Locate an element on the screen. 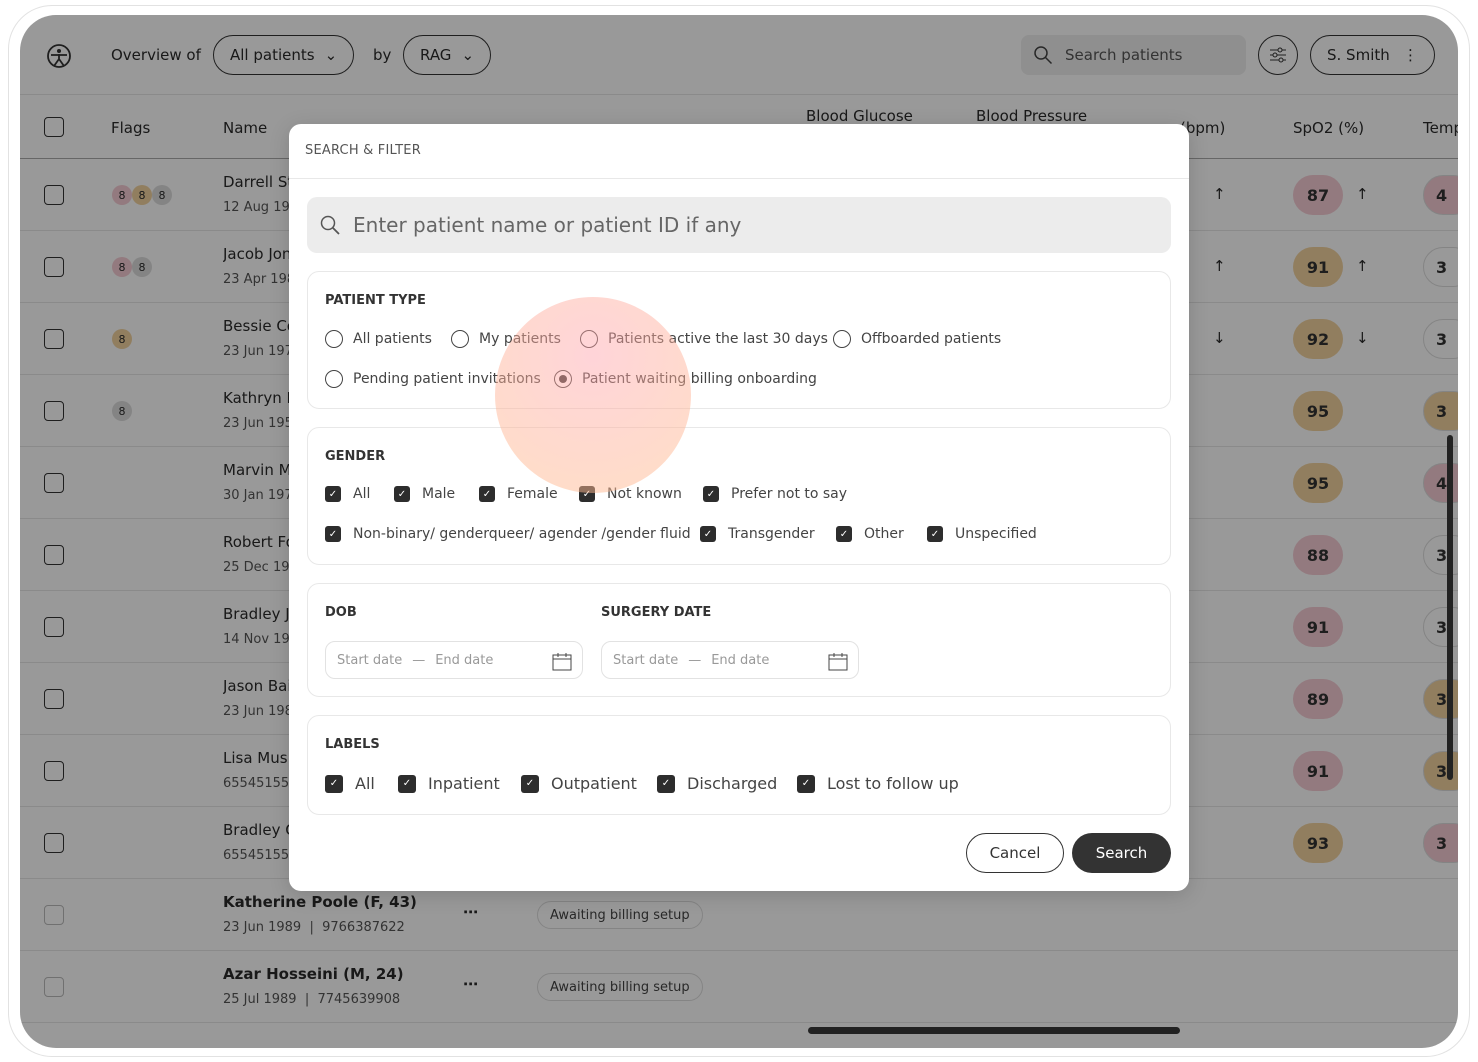 The image size is (1478, 1062). option-label: Not known is located at coordinates (644, 494).